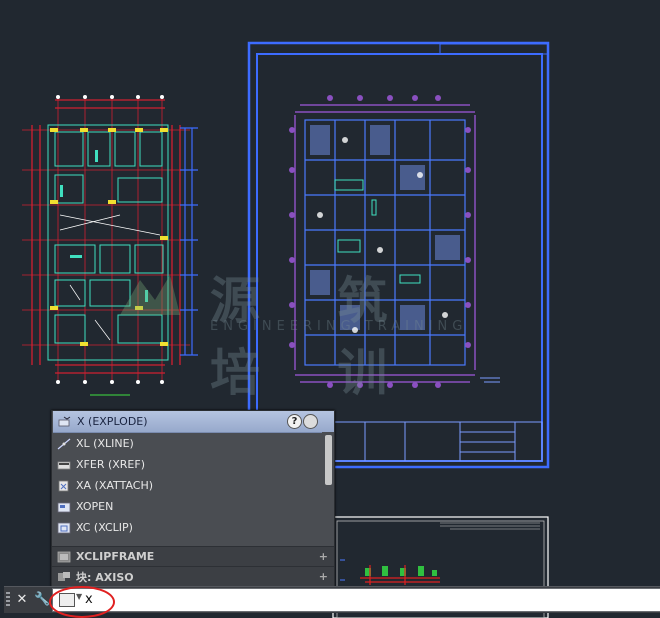 Image resolution: width=660 pixels, height=618 pixels. I want to click on autocomplete-scroll-thumb, so click(328, 460).